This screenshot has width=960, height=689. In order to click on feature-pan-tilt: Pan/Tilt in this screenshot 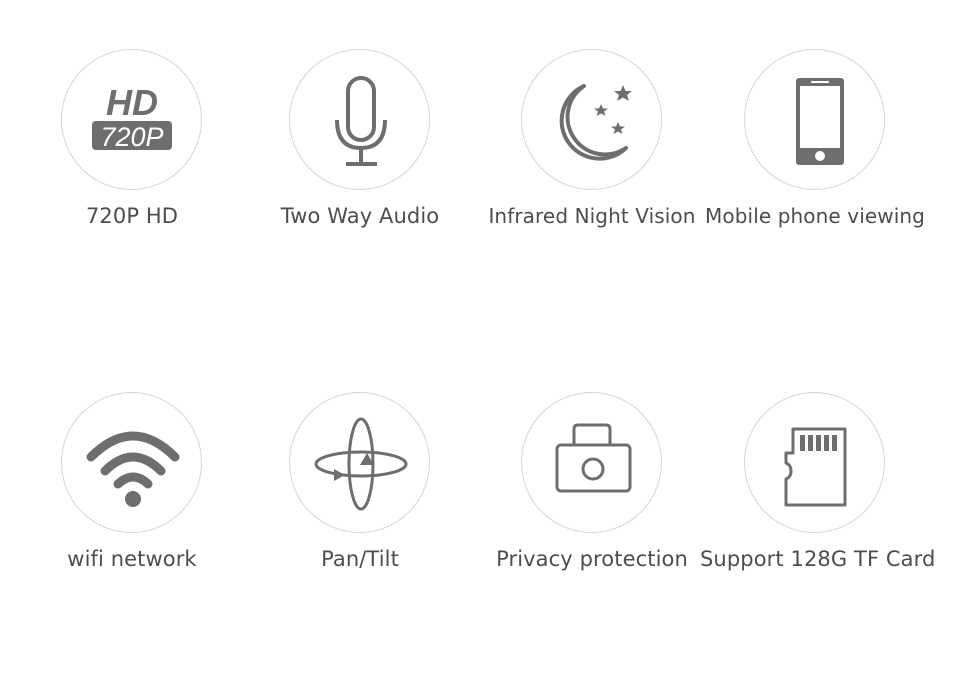, I will do `click(360, 492)`.